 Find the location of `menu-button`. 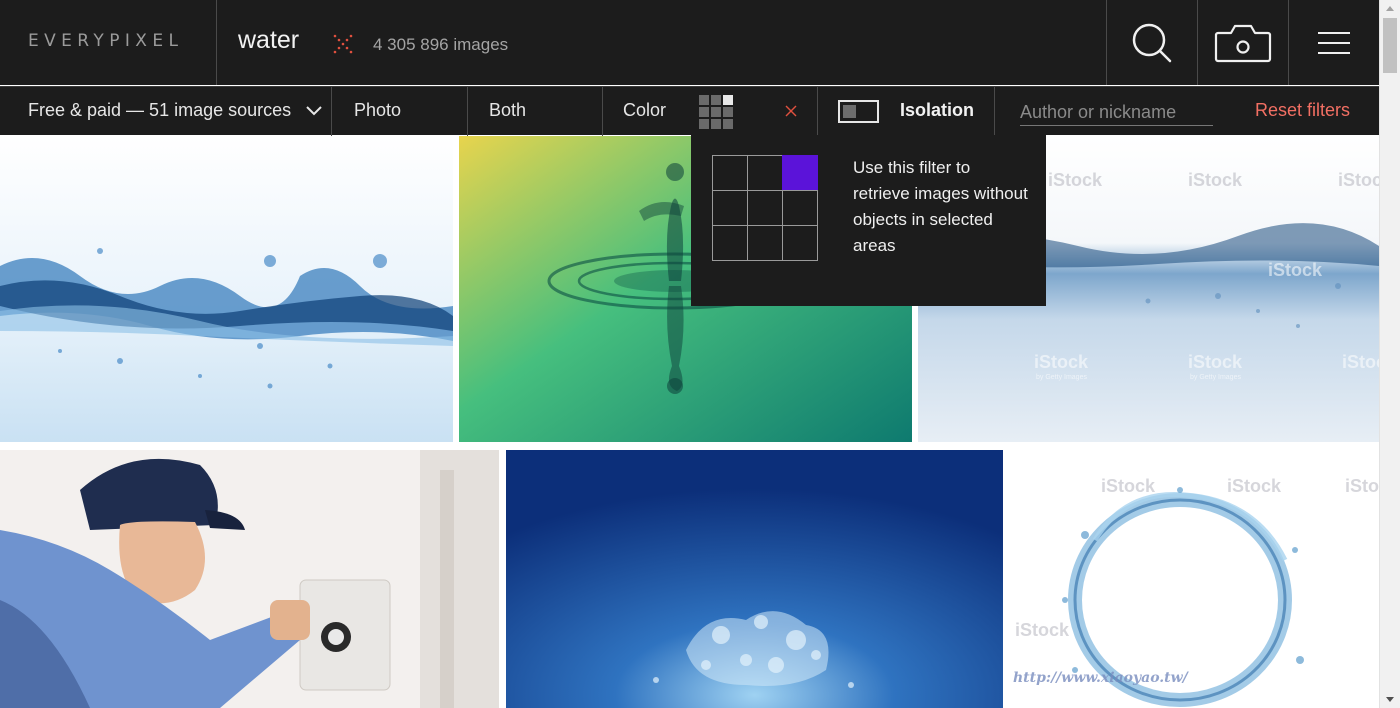

menu-button is located at coordinates (1334, 42).